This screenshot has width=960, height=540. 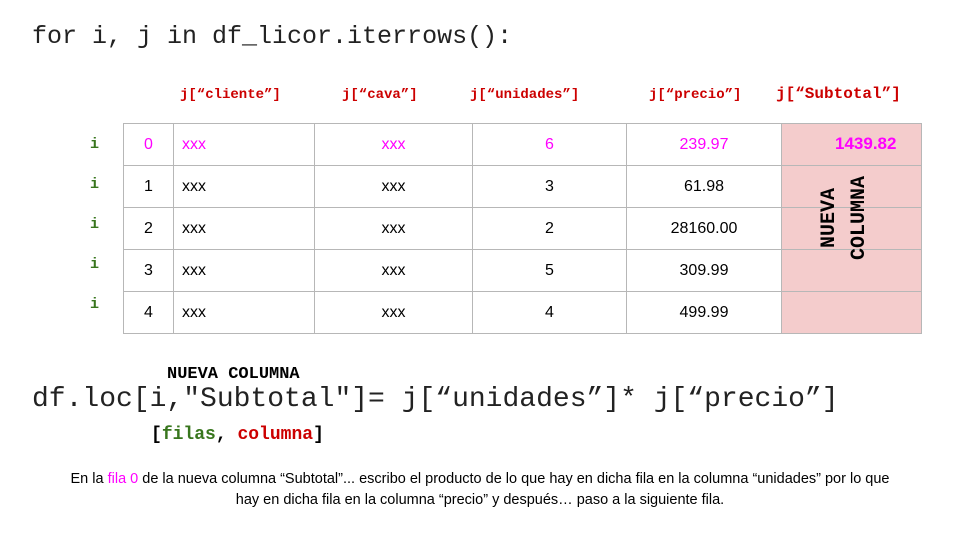 What do you see at coordinates (525, 95) in the screenshot?
I see `header-unidades: j[“unidades”]` at bounding box center [525, 95].